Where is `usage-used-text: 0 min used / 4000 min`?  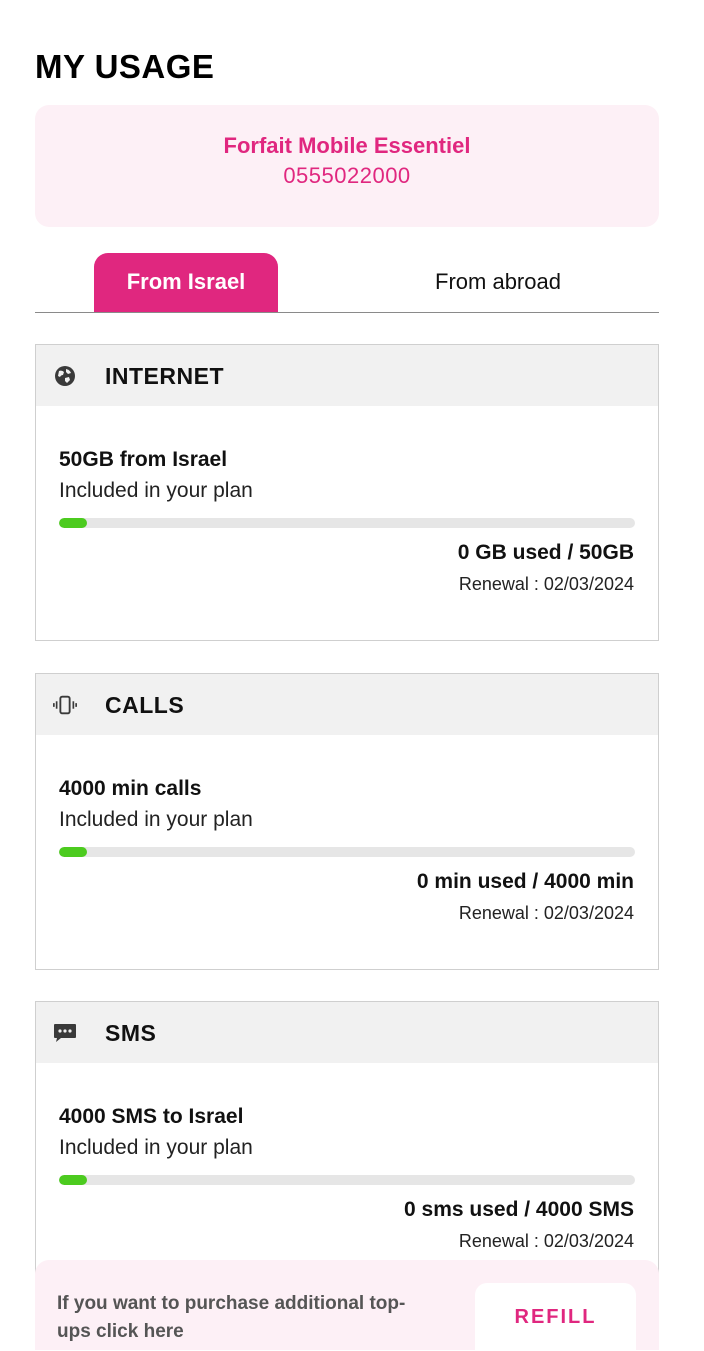
usage-used-text: 0 min used / 4000 min is located at coordinates (525, 881).